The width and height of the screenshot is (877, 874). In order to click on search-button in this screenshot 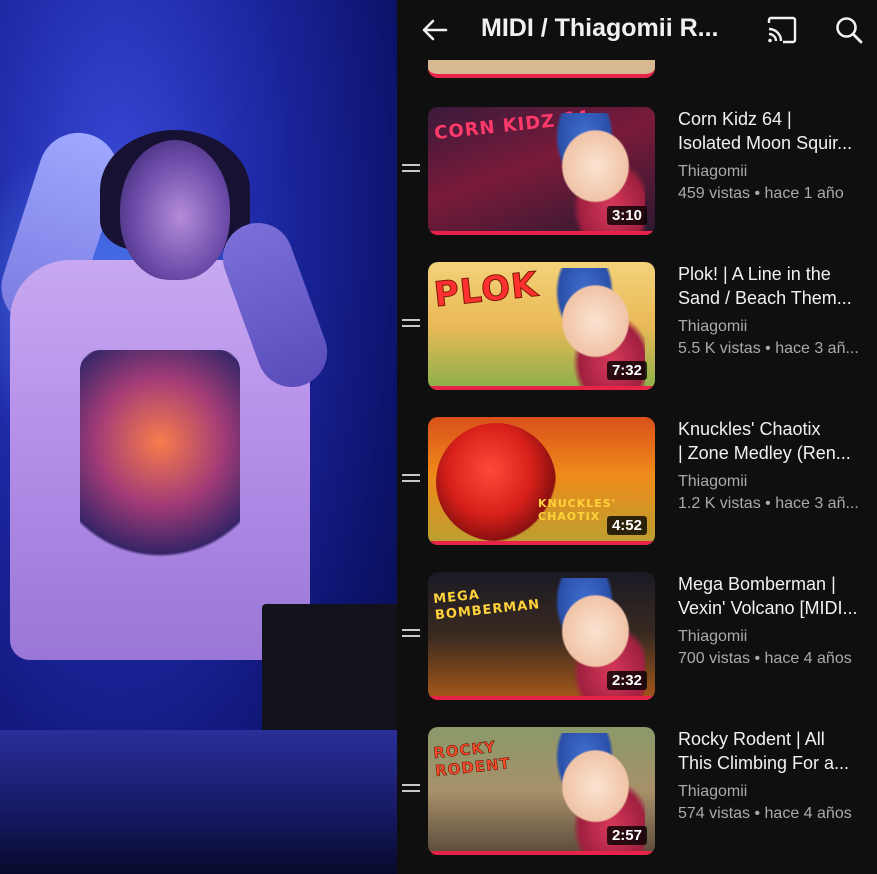, I will do `click(849, 30)`.